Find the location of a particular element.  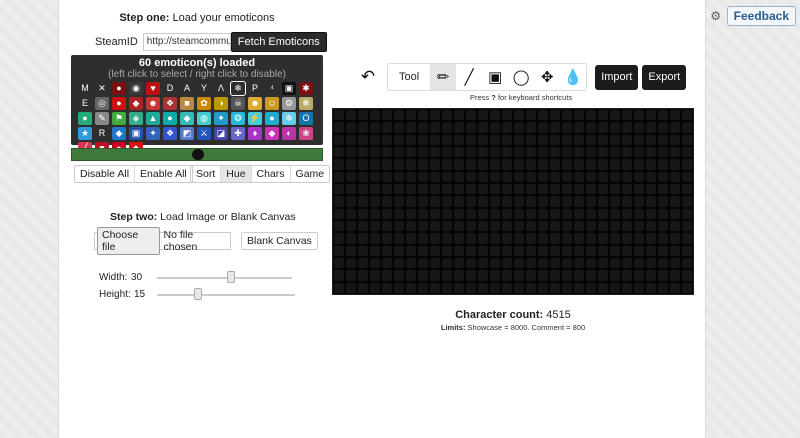

emoticon-item: ❂ is located at coordinates (238, 118).